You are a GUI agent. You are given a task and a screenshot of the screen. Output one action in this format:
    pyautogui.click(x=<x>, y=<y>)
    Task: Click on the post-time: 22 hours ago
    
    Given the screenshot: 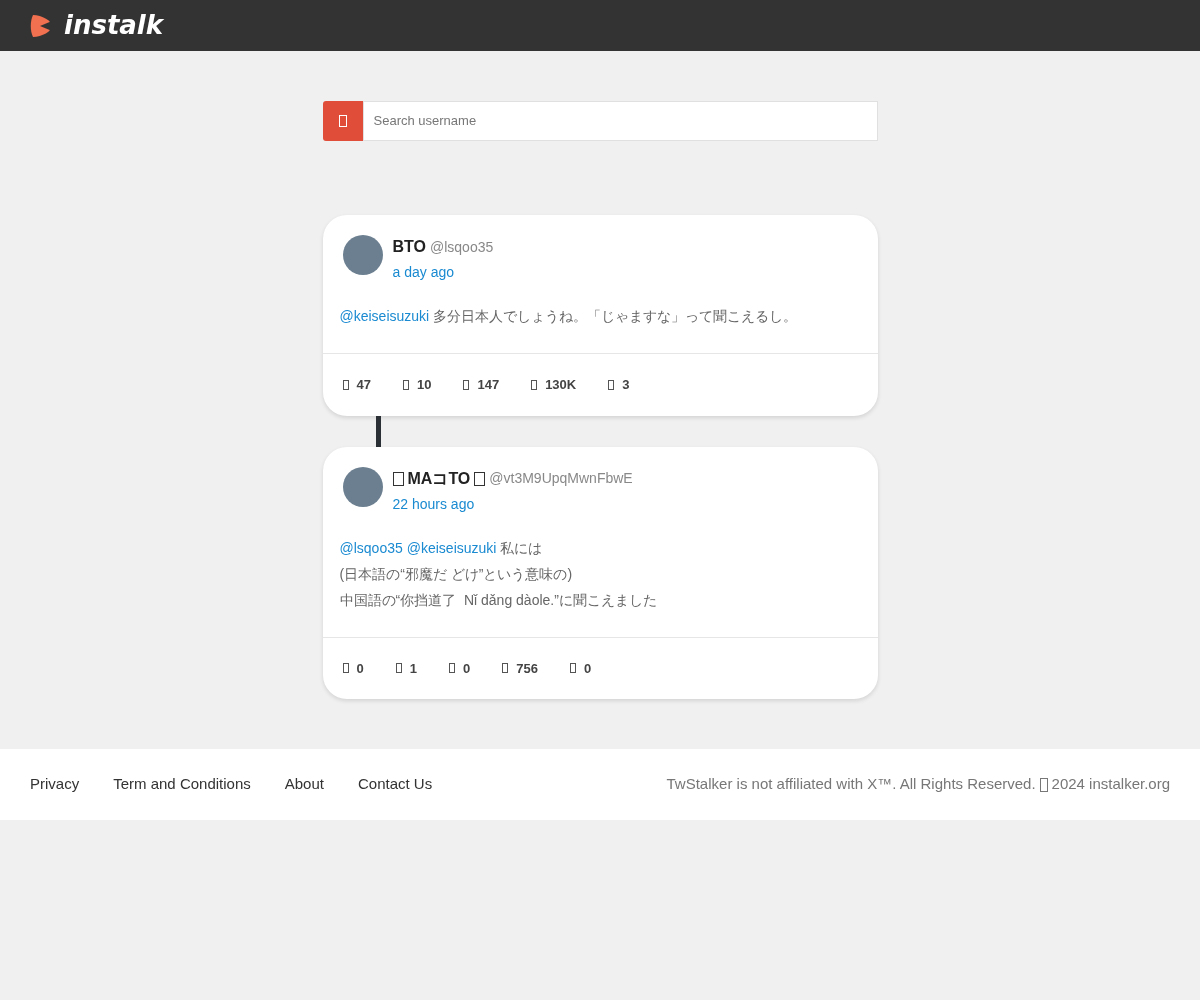 What is the action you would take?
    pyautogui.click(x=433, y=504)
    